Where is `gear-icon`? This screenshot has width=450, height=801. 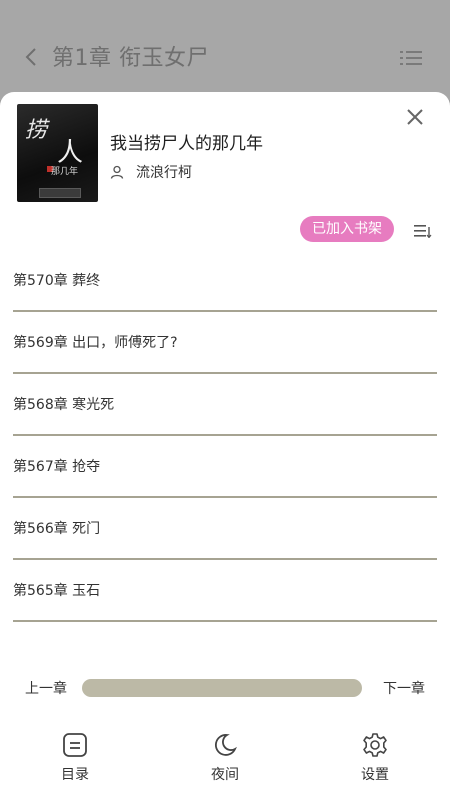
gear-icon is located at coordinates (375, 745).